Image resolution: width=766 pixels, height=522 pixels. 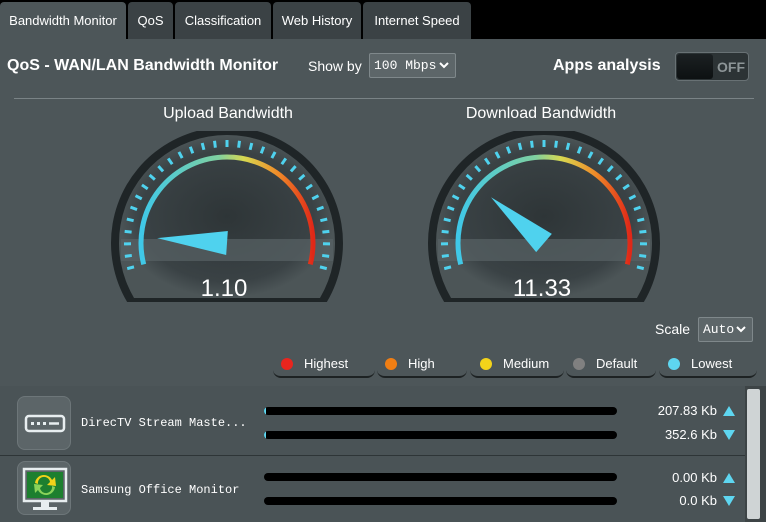 What do you see at coordinates (673, 329) in the screenshot?
I see `scale-label: Scale` at bounding box center [673, 329].